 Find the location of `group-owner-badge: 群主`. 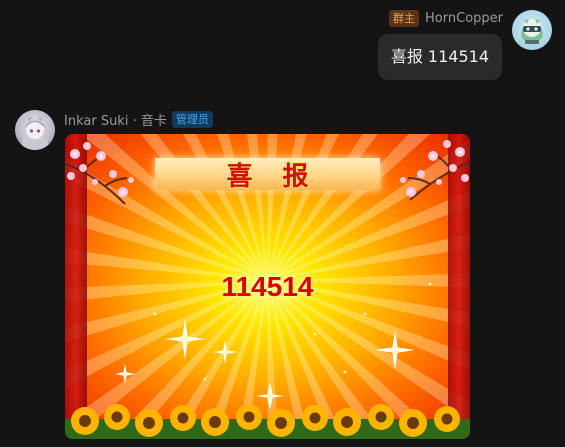

group-owner-badge: 群主 is located at coordinates (404, 18).